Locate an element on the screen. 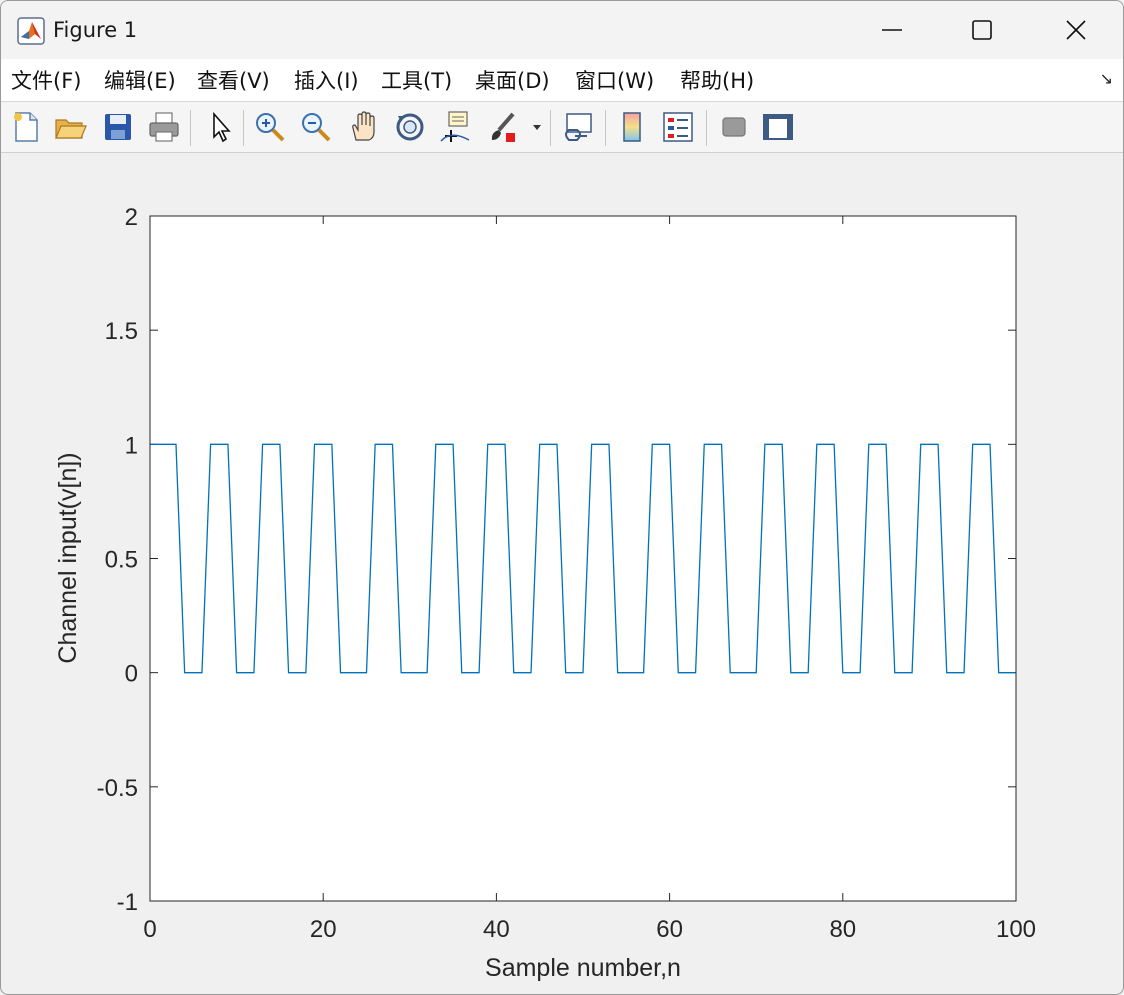  y-tick-label: 0 is located at coordinates (131, 674).